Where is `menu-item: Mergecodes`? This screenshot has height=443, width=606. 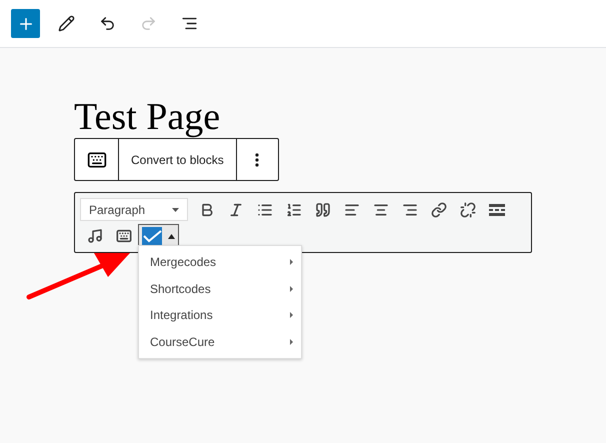
menu-item: Mergecodes is located at coordinates (220, 262).